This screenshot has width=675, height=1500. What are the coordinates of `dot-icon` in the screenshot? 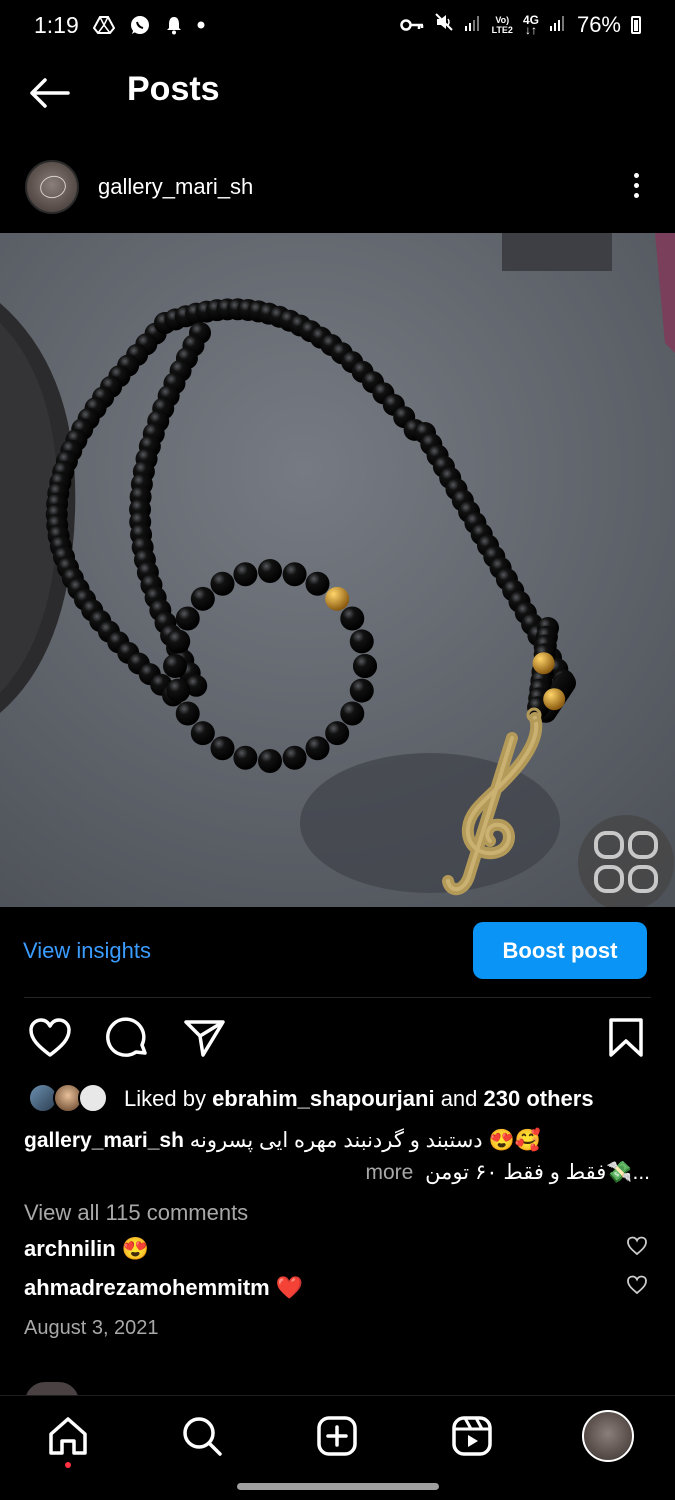 It's located at (201, 25).